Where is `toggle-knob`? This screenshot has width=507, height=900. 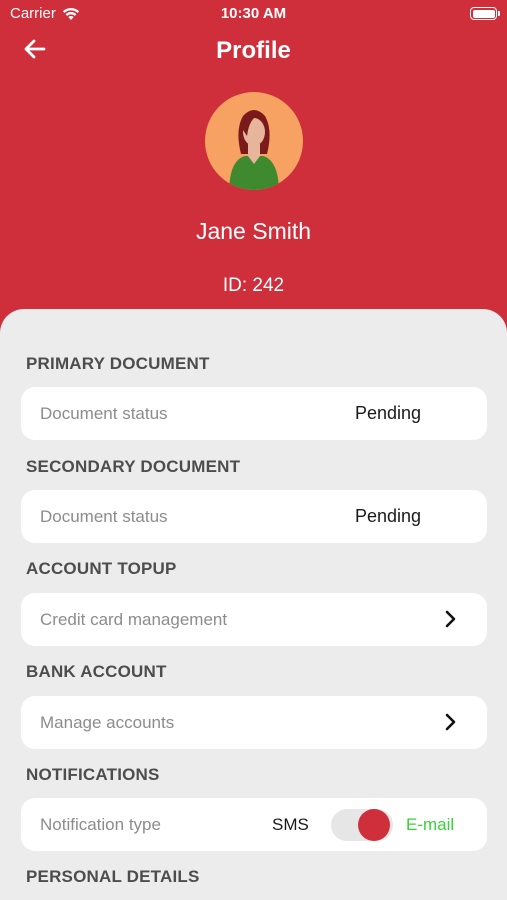
toggle-knob is located at coordinates (374, 825).